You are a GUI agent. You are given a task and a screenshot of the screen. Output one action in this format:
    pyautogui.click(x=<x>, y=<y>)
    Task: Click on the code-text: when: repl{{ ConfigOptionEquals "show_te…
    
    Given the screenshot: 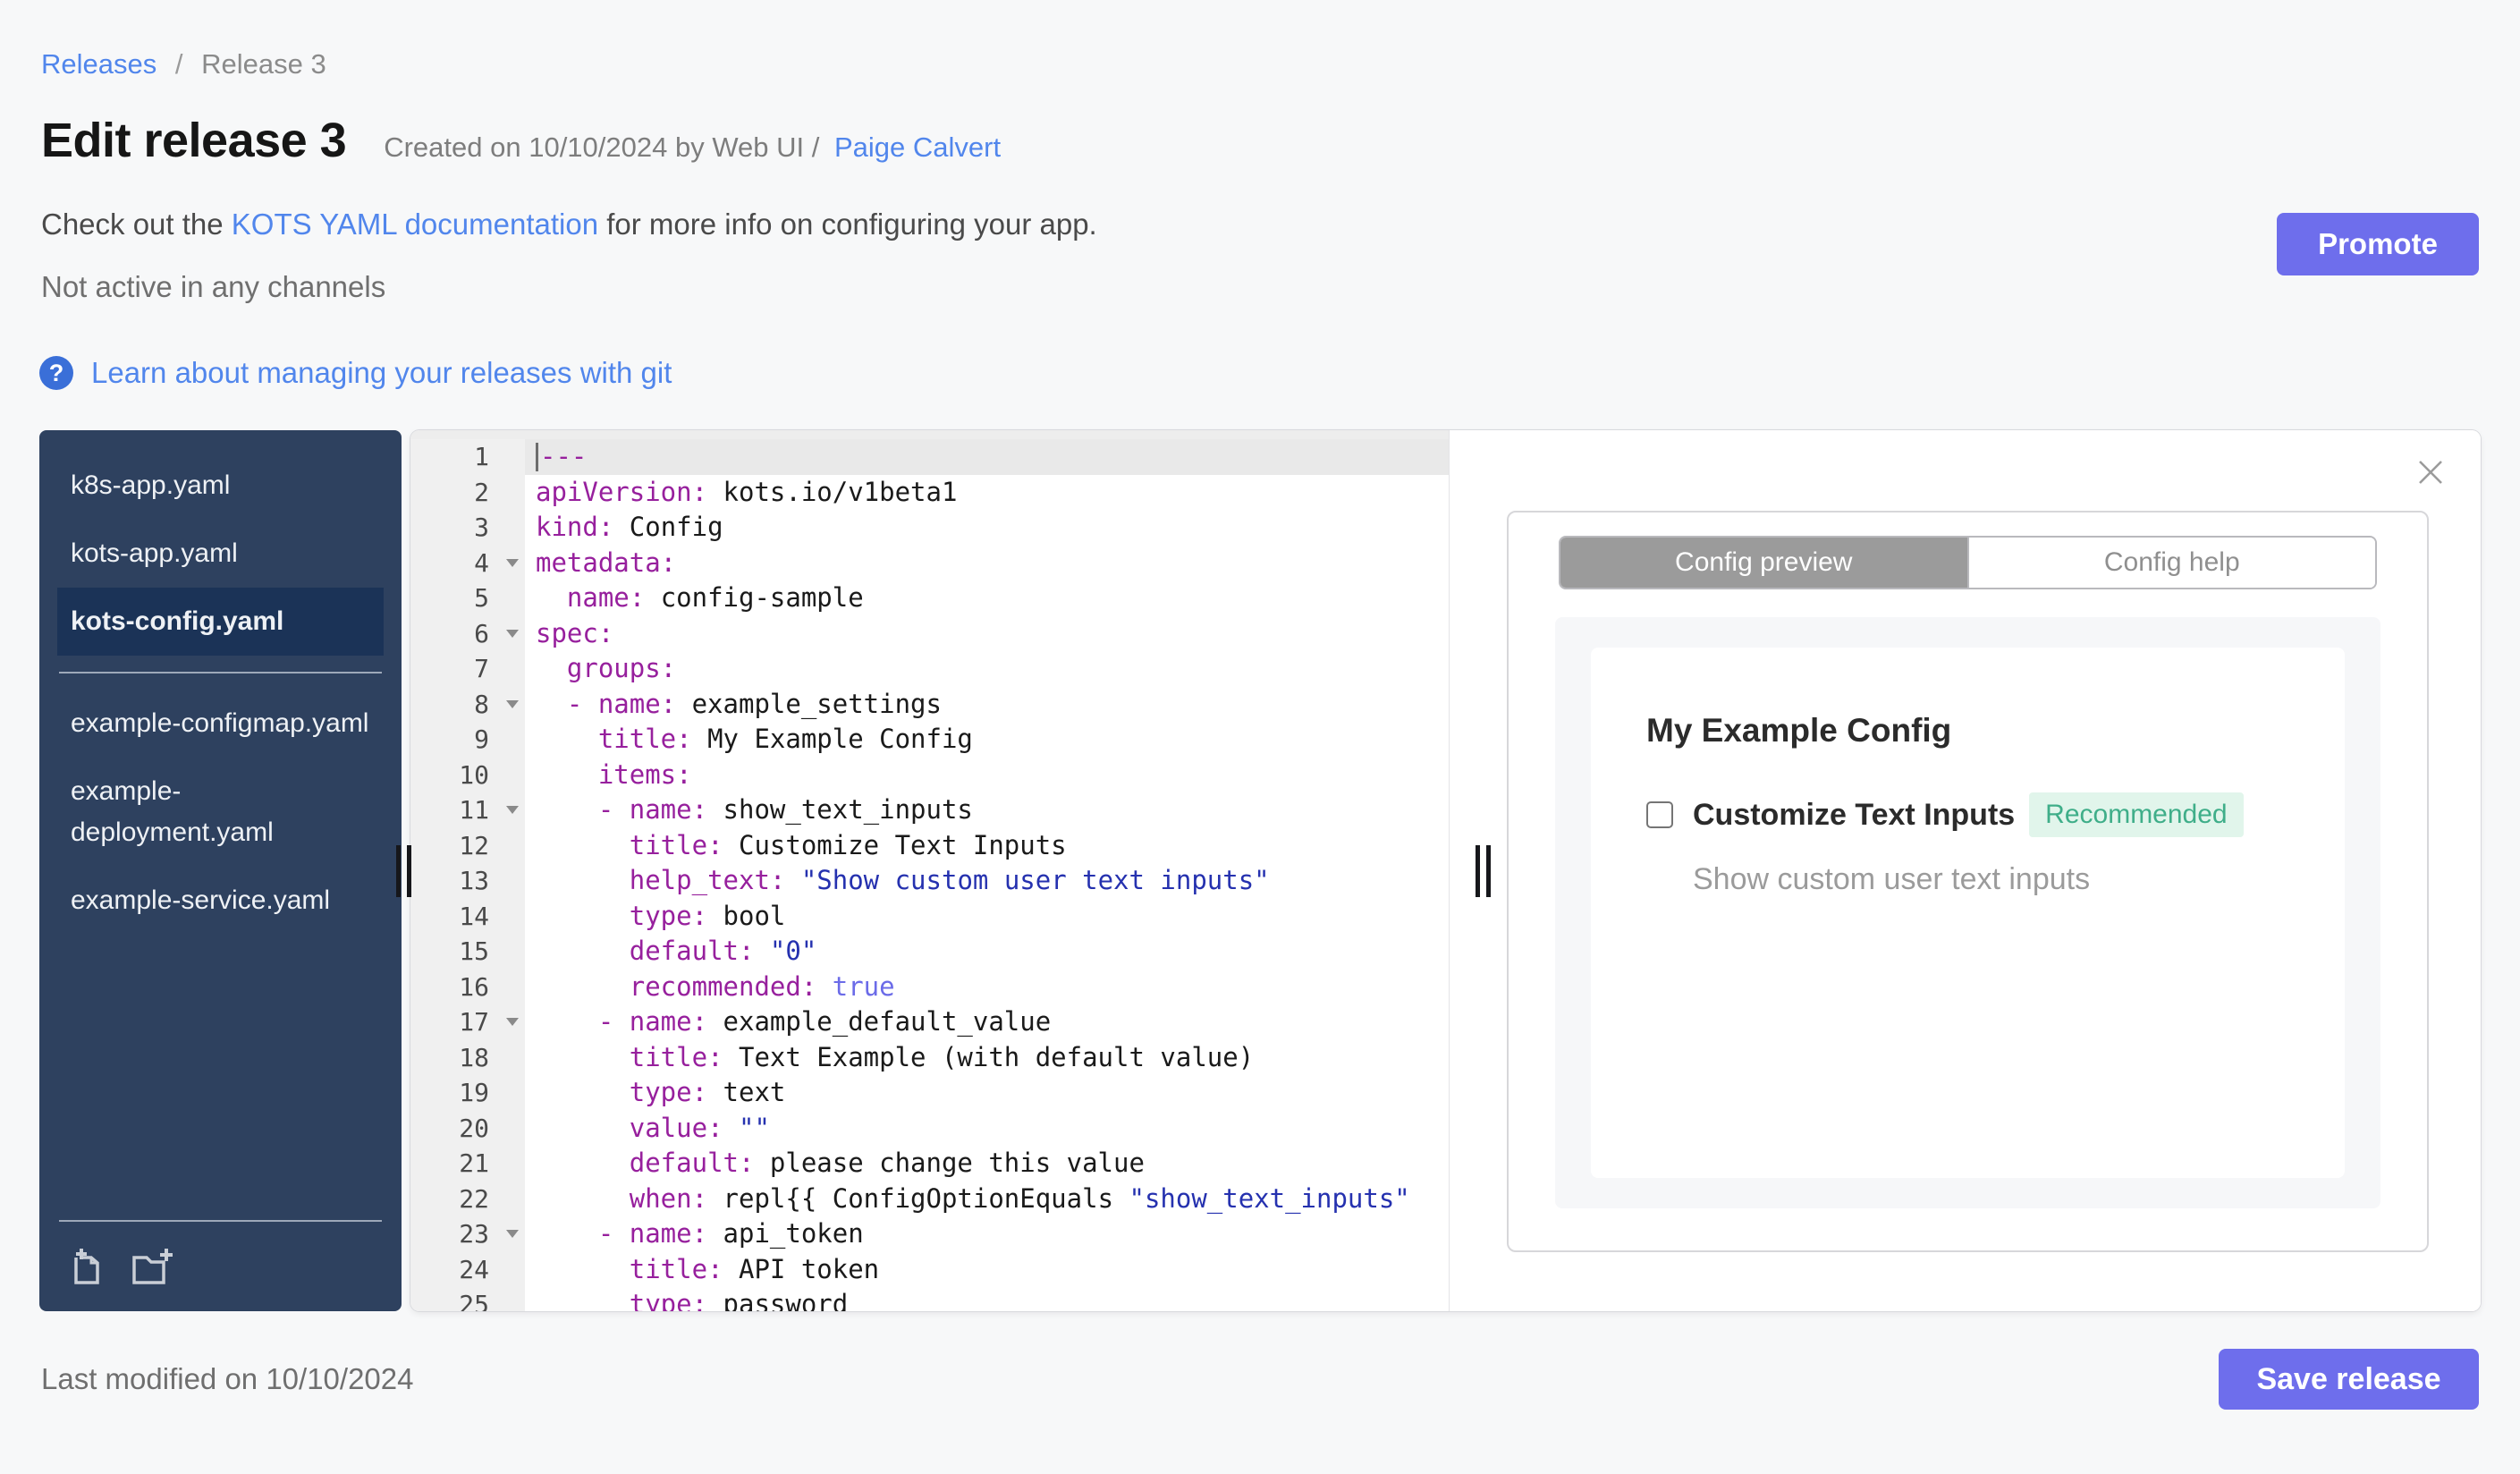 What is the action you would take?
    pyautogui.click(x=1019, y=1198)
    